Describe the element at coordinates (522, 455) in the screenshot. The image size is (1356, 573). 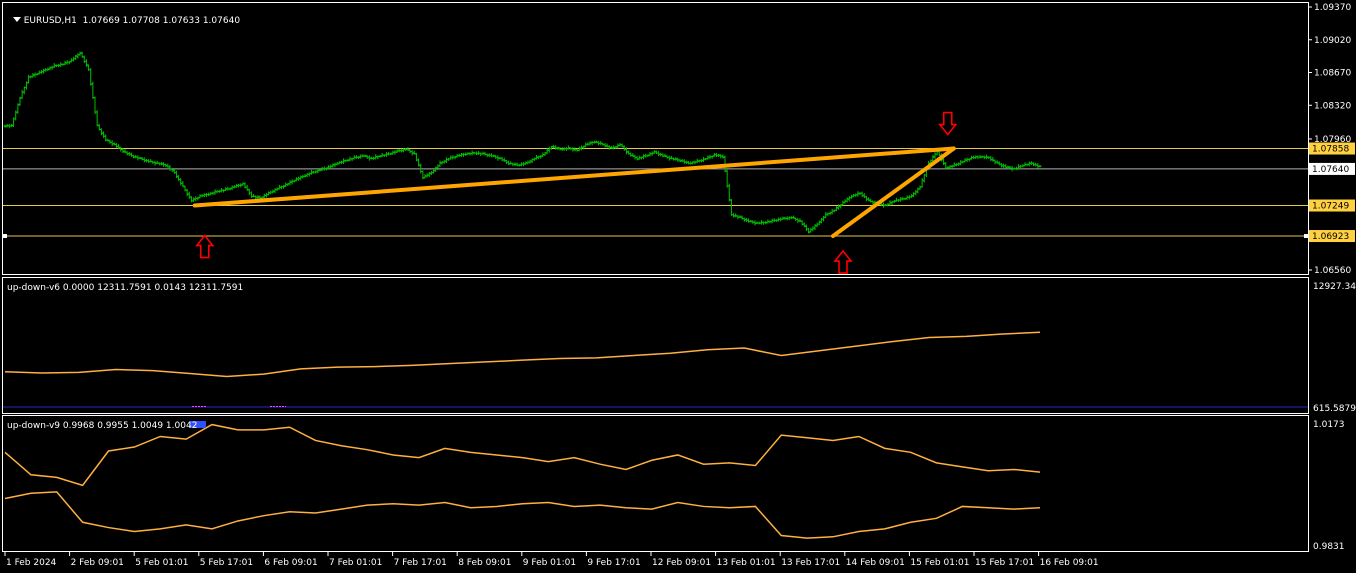
I see `indicator2-upper-line` at that location.